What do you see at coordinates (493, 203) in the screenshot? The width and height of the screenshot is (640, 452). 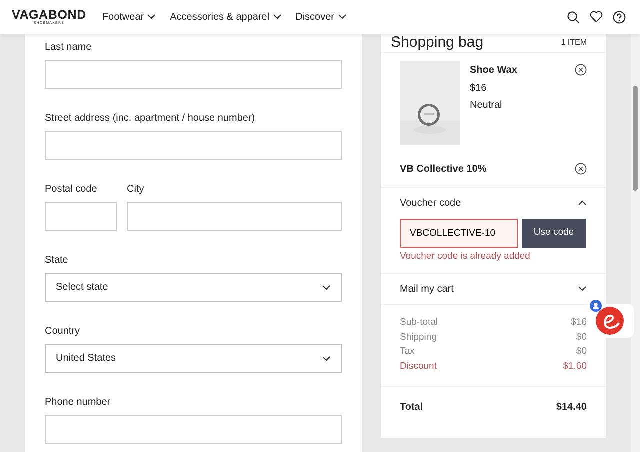 I see `accordion-header: Voucher code` at bounding box center [493, 203].